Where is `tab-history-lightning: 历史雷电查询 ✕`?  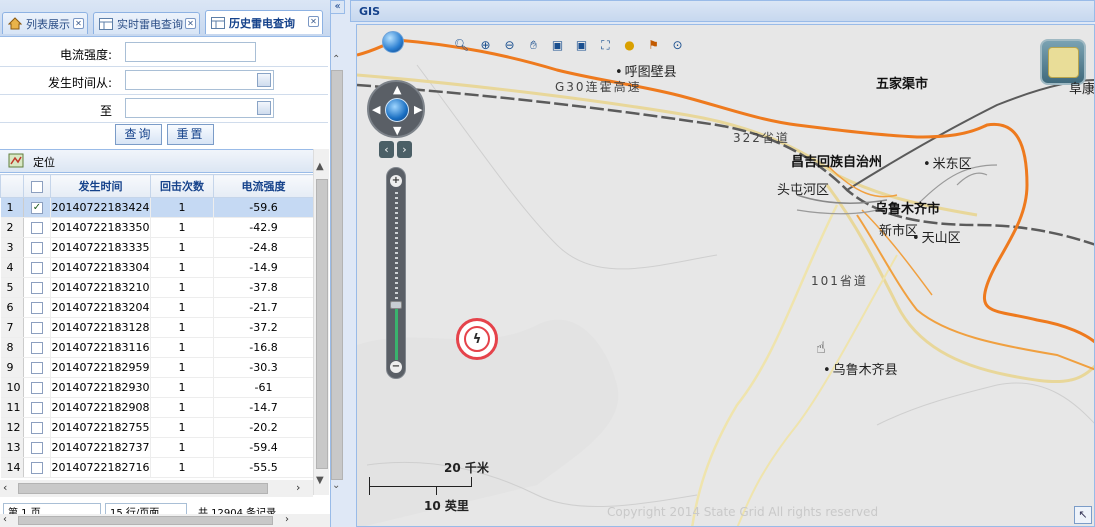 tab-history-lightning: 历史雷电查询 ✕ is located at coordinates (264, 22).